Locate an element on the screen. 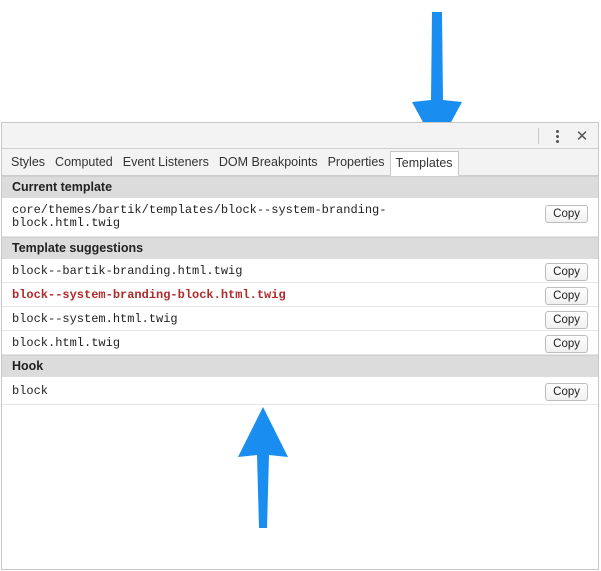 Image resolution: width=601 pixels, height=571 pixels. tab-computed: Computed is located at coordinates (84, 163).